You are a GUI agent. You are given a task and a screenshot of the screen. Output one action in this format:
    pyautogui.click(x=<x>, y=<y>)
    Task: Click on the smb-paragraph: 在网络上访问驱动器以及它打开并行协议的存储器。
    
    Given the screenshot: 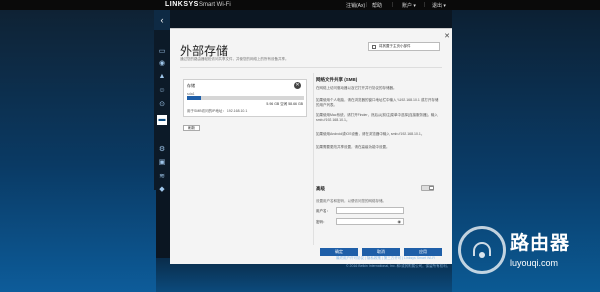 What is the action you would take?
    pyautogui.click(x=356, y=88)
    